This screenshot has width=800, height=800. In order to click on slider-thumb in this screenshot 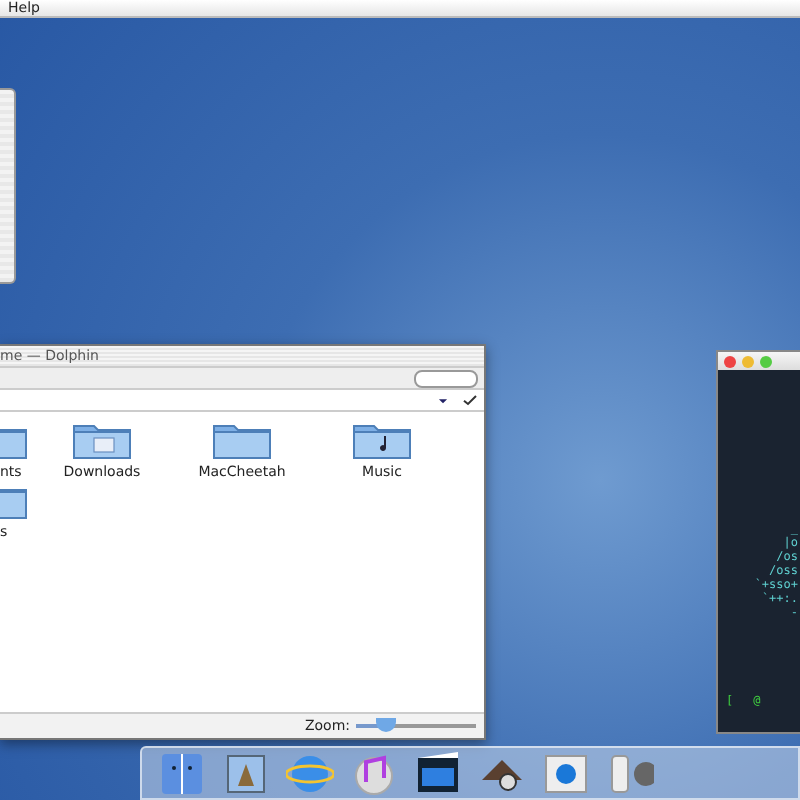, I will do `click(386, 725)`.